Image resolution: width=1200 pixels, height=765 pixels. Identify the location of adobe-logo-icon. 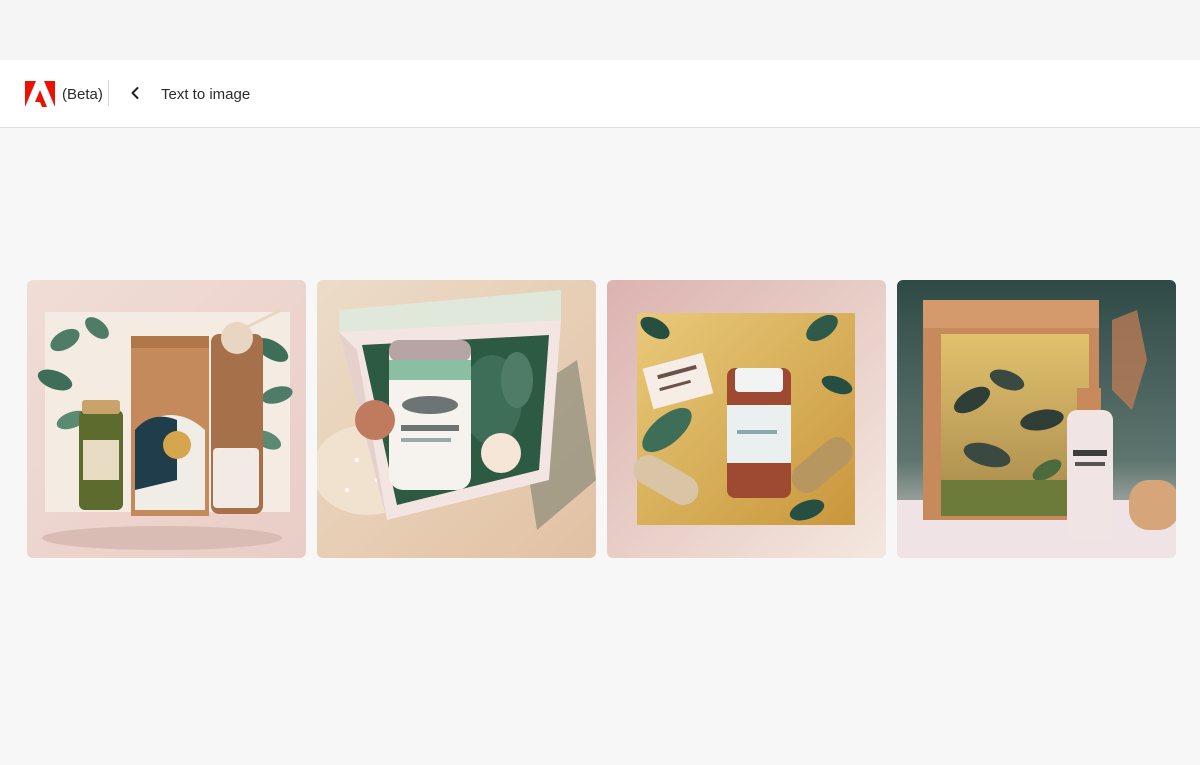
(40, 94).